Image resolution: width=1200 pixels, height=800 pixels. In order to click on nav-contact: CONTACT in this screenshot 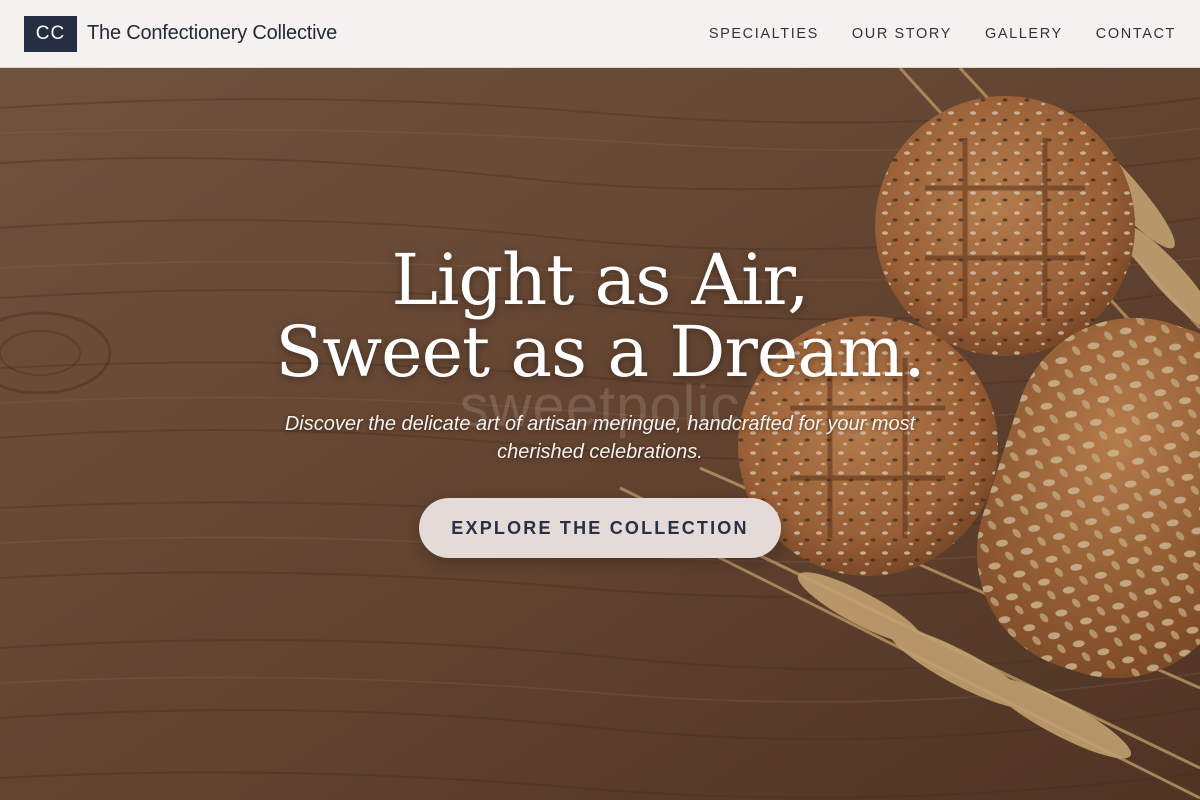, I will do `click(1136, 34)`.